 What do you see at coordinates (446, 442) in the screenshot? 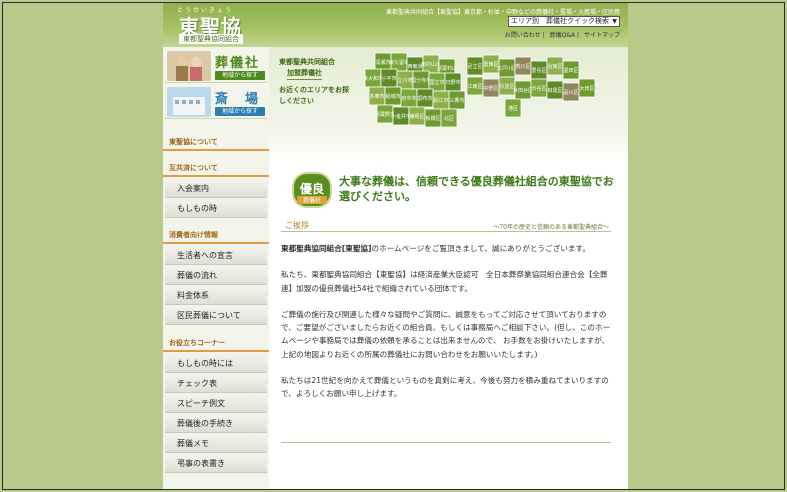
I see `section-divider` at bounding box center [446, 442].